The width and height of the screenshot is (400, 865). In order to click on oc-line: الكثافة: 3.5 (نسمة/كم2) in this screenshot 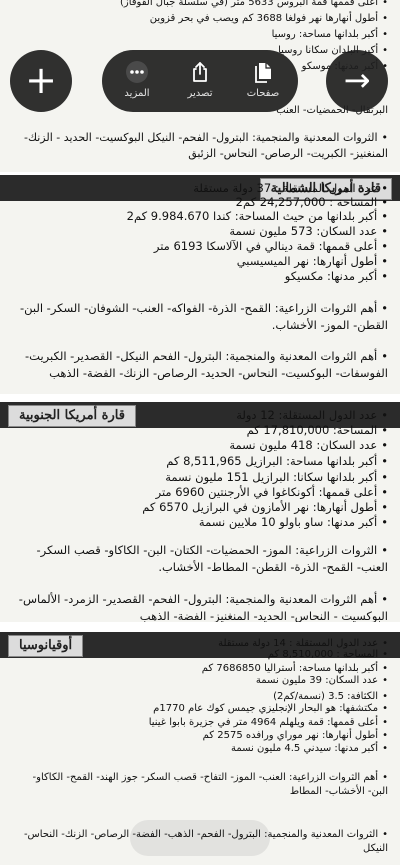, I will do `click(200, 696)`.